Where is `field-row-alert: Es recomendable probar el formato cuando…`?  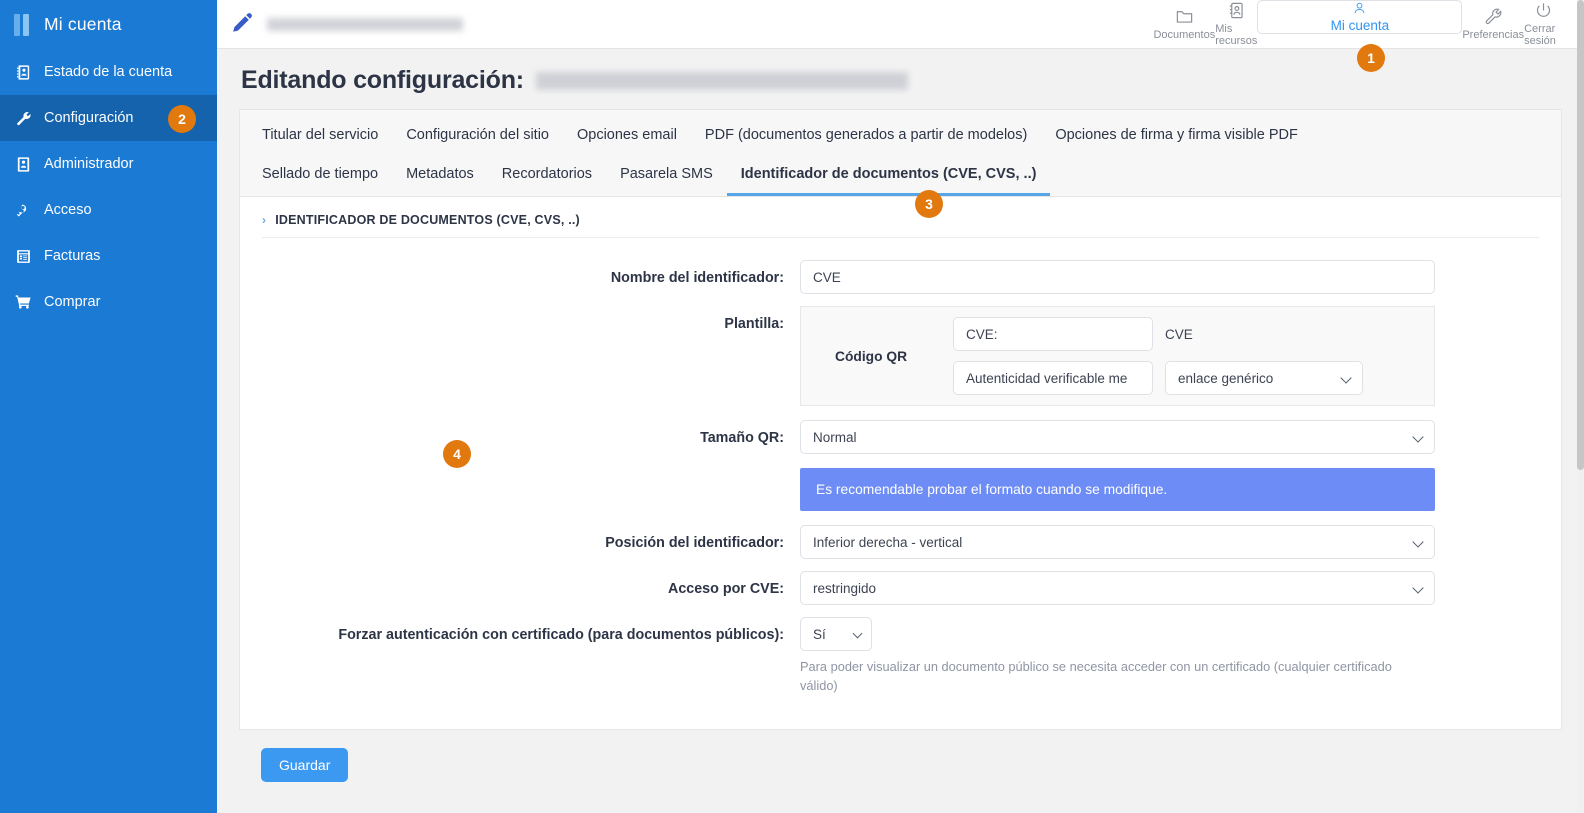
field-row-alert: Es recomendable probar el formato cuando… is located at coordinates (900, 489).